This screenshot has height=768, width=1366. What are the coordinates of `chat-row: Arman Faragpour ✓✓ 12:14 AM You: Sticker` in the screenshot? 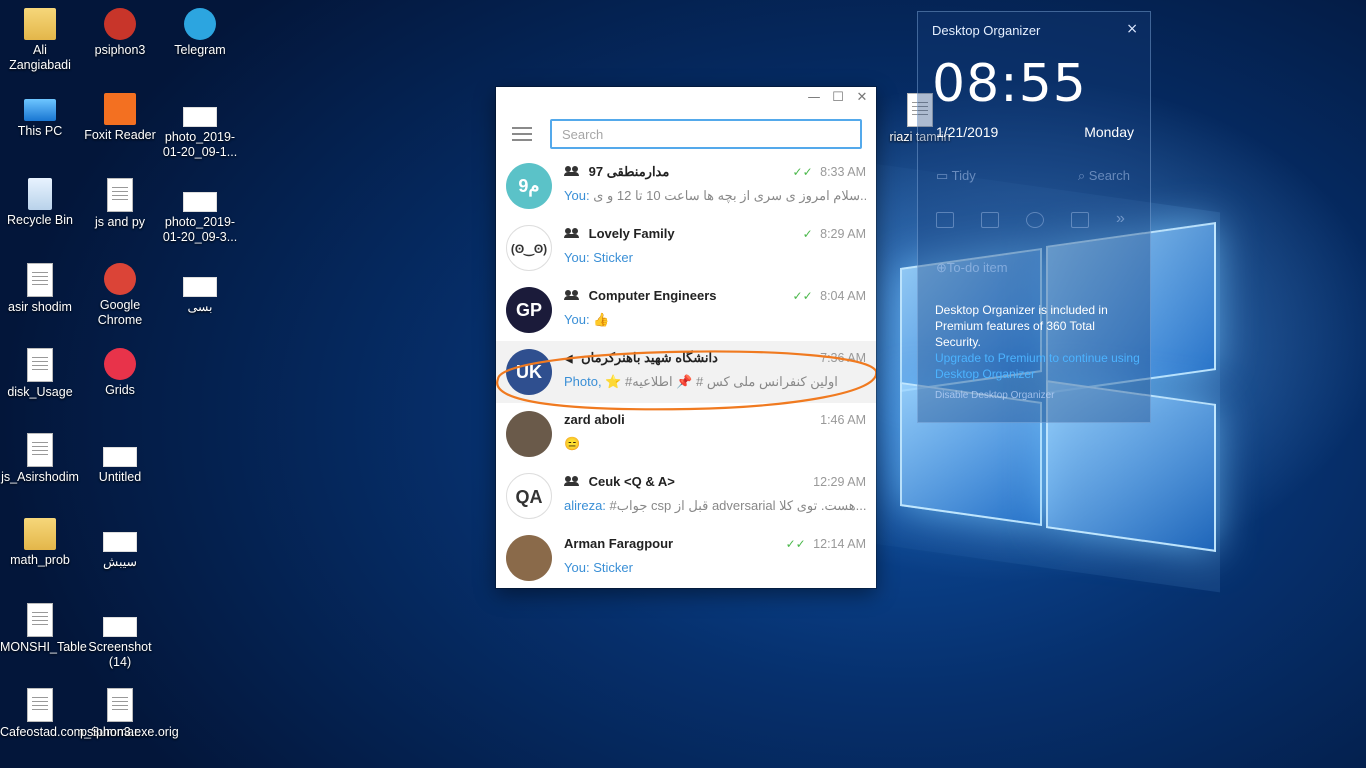 It's located at (686, 557).